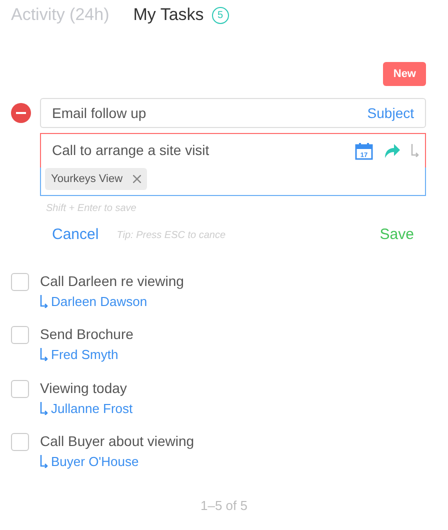 Image resolution: width=448 pixels, height=530 pixels. I want to click on save-button: Save, so click(397, 235).